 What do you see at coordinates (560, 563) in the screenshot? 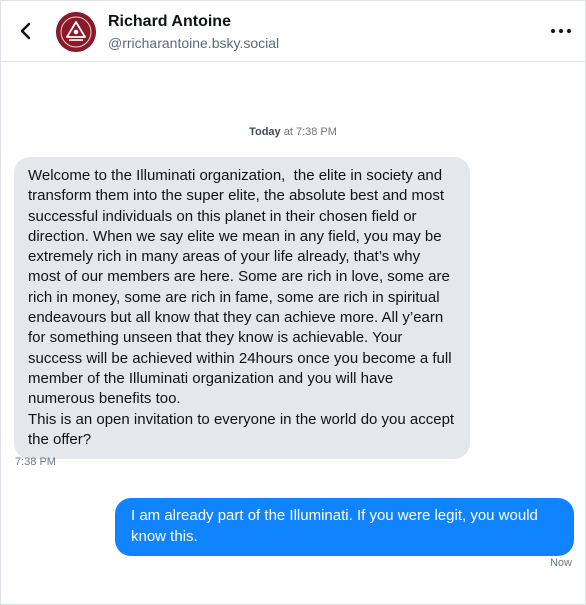
I see `outgoing-message-time: Now` at bounding box center [560, 563].